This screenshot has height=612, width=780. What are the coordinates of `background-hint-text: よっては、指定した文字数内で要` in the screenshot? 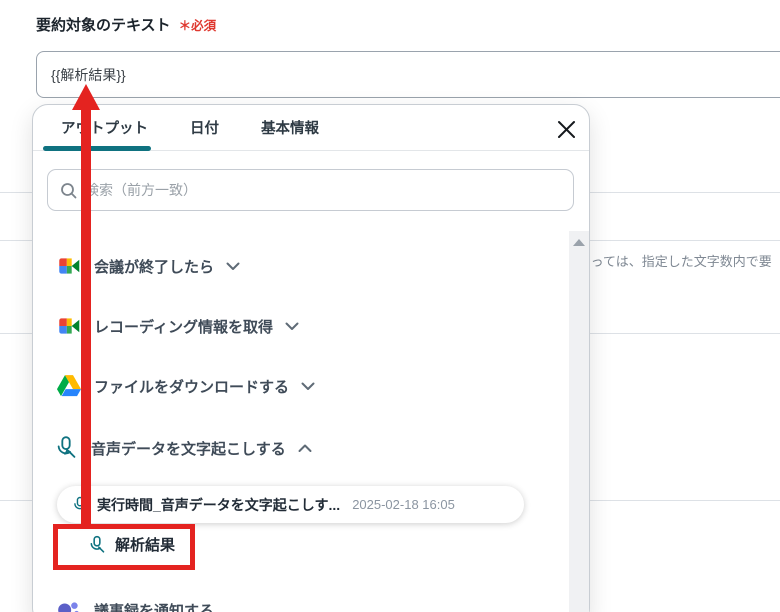 It's located at (675, 261).